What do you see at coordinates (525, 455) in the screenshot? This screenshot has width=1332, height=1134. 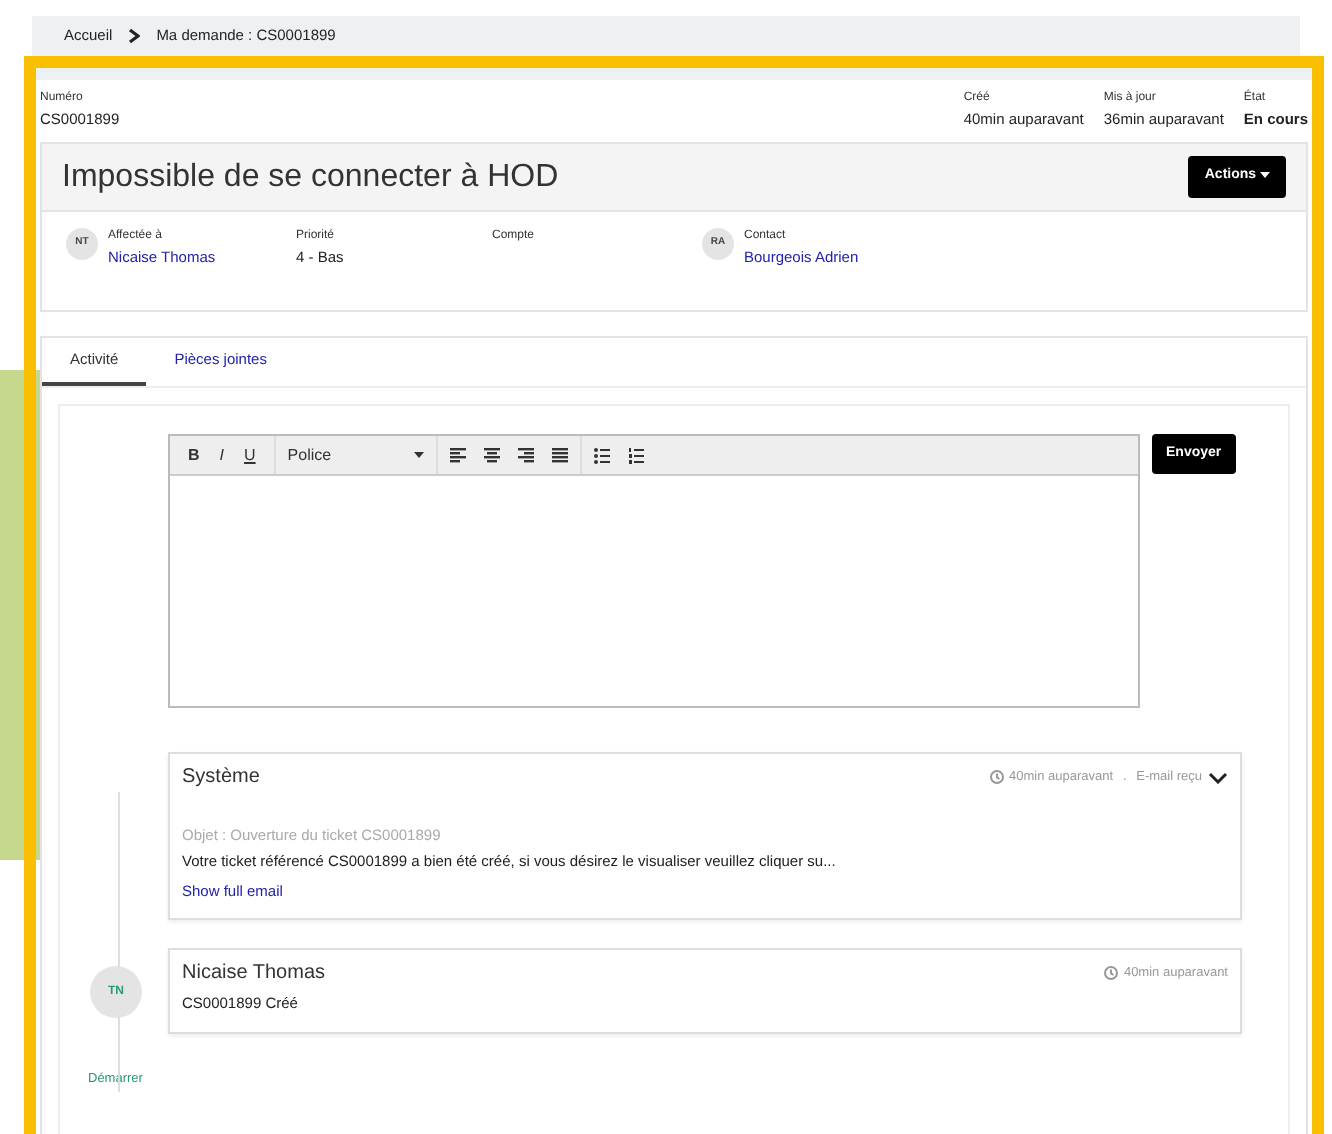 I see `align-right-icon` at bounding box center [525, 455].